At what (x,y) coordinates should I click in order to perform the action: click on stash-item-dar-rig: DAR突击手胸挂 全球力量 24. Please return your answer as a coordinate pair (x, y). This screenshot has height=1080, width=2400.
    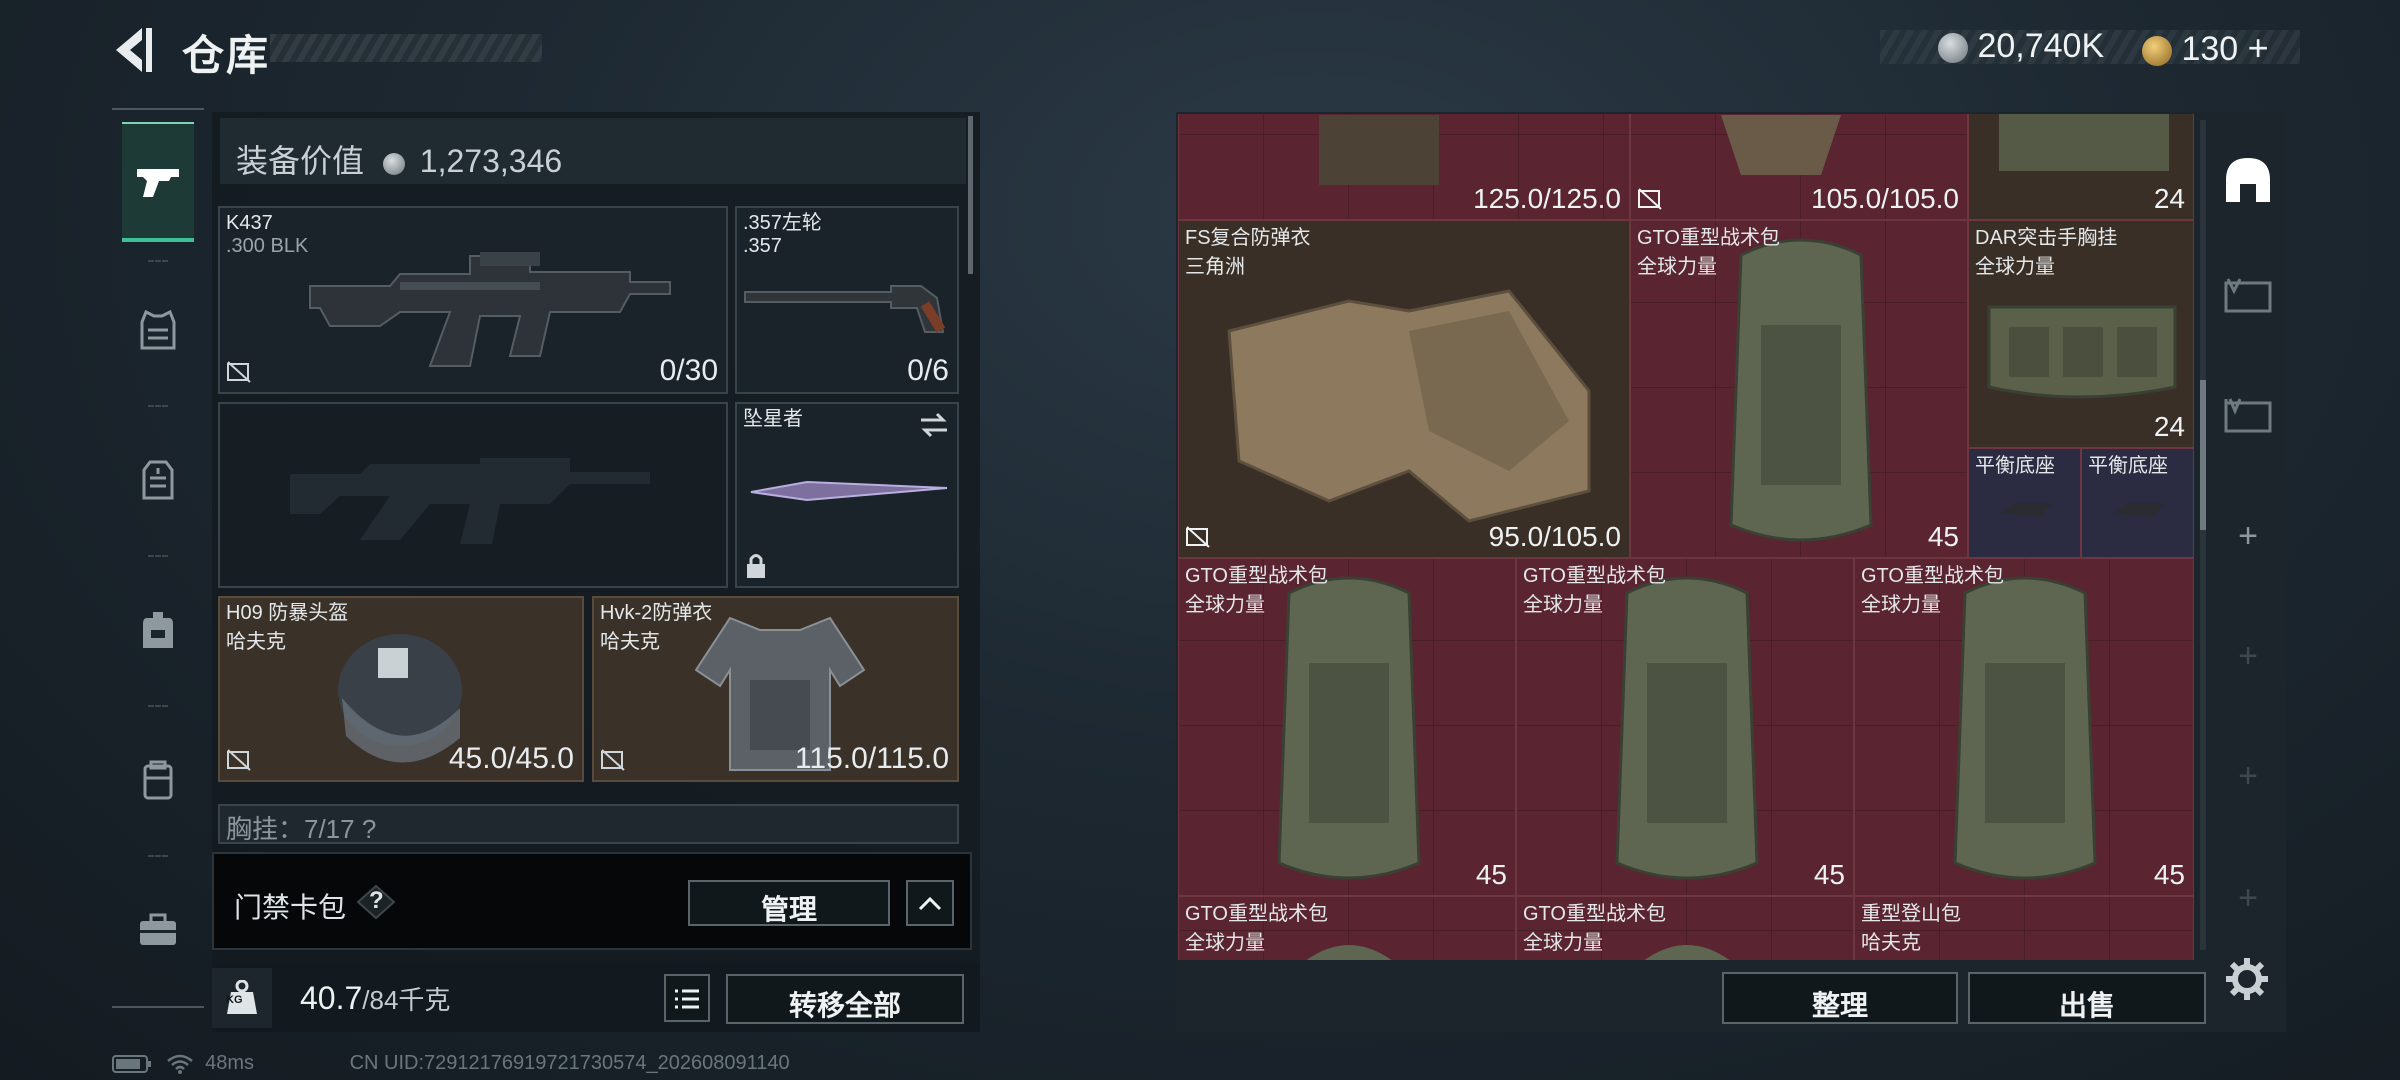
    Looking at the image, I should click on (2081, 334).